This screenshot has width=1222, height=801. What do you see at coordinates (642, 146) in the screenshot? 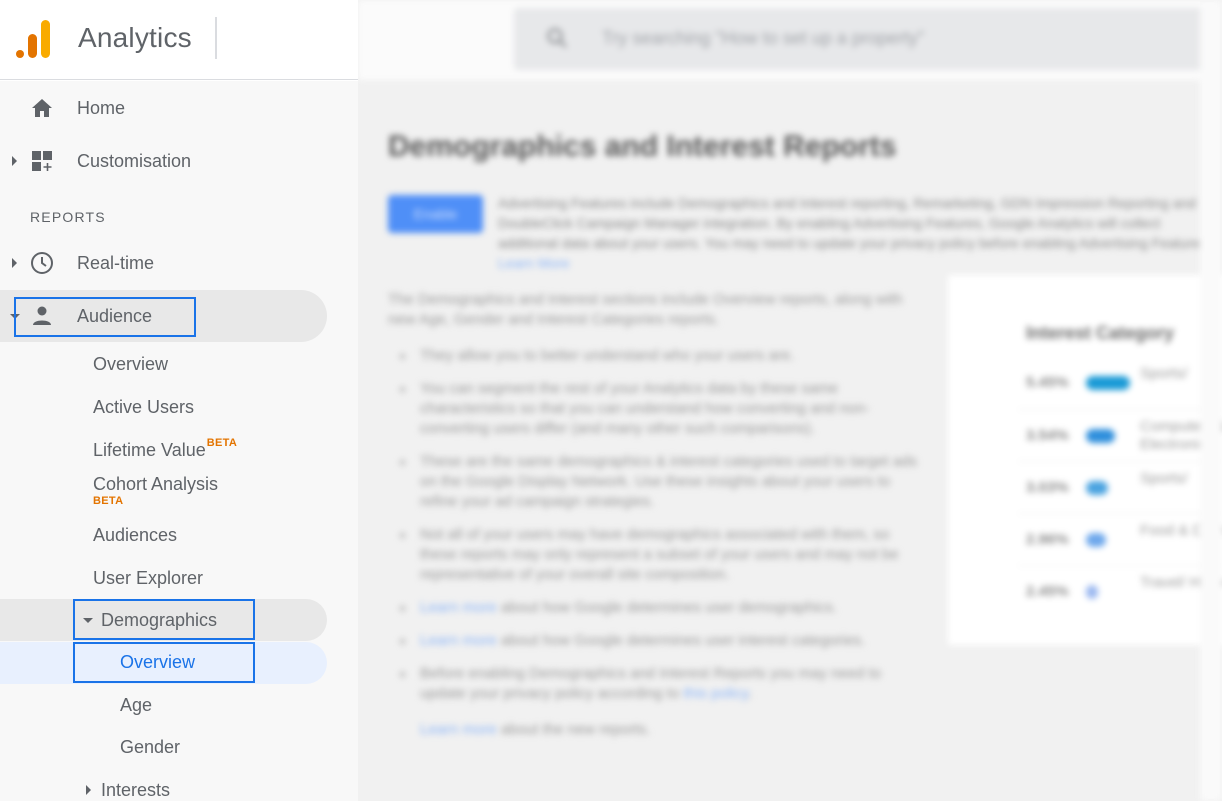
I see `page-title: Demographics and Interest Reports` at bounding box center [642, 146].